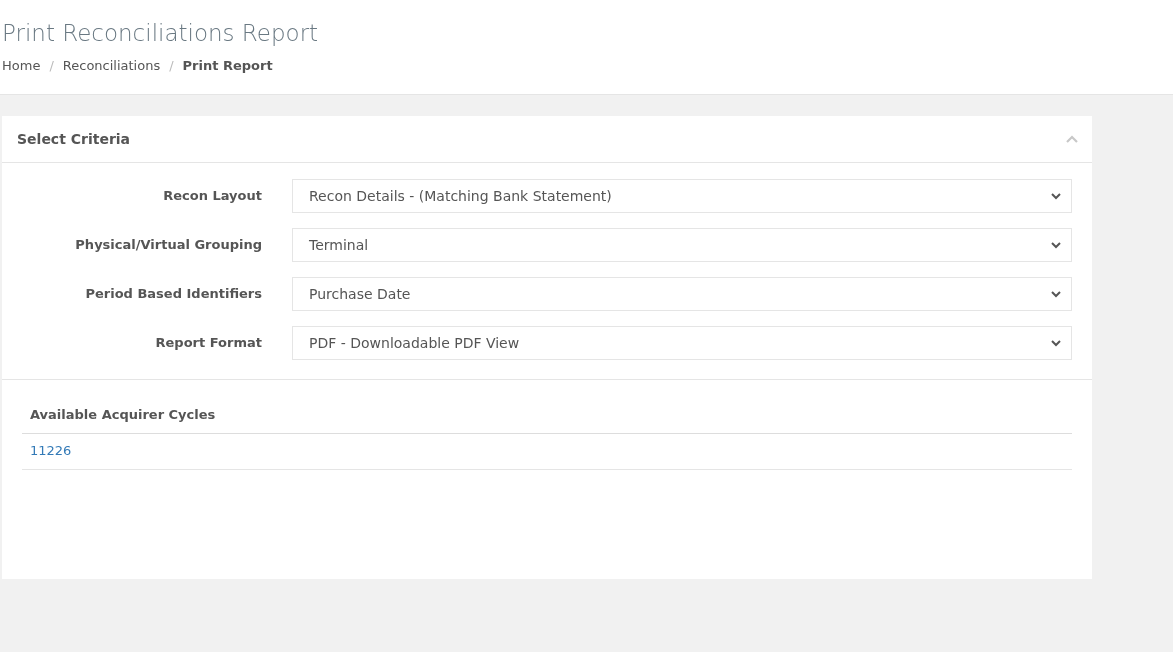 Image resolution: width=1173 pixels, height=652 pixels. What do you see at coordinates (173, 294) in the screenshot?
I see `field-label: Period Based Identifiers` at bounding box center [173, 294].